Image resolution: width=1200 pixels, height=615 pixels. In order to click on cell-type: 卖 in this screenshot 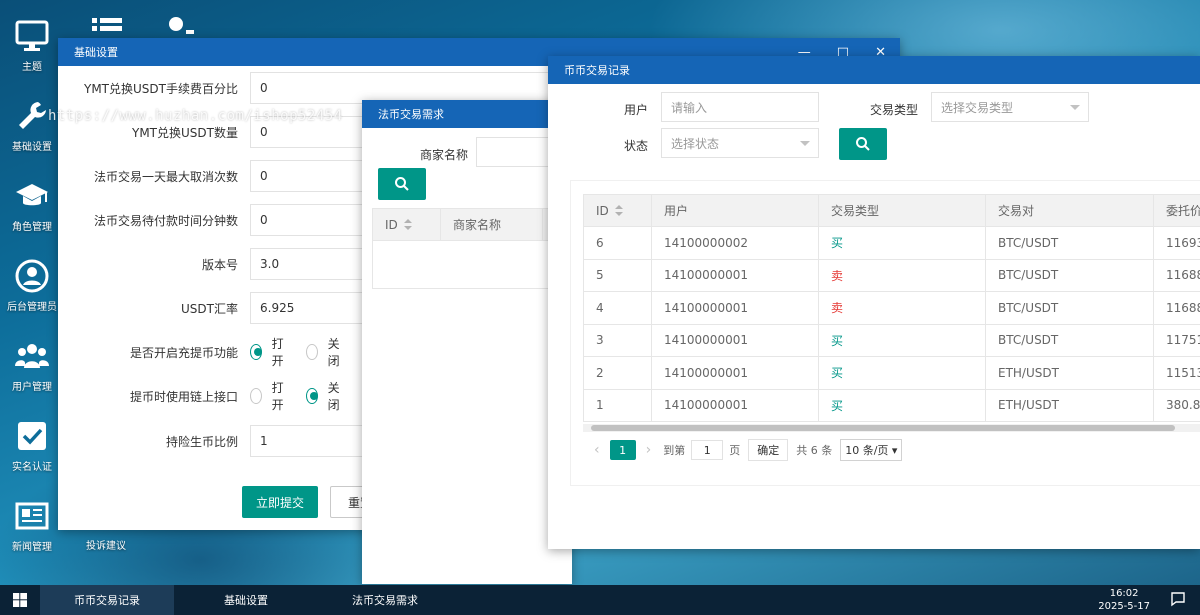, I will do `click(902, 308)`.